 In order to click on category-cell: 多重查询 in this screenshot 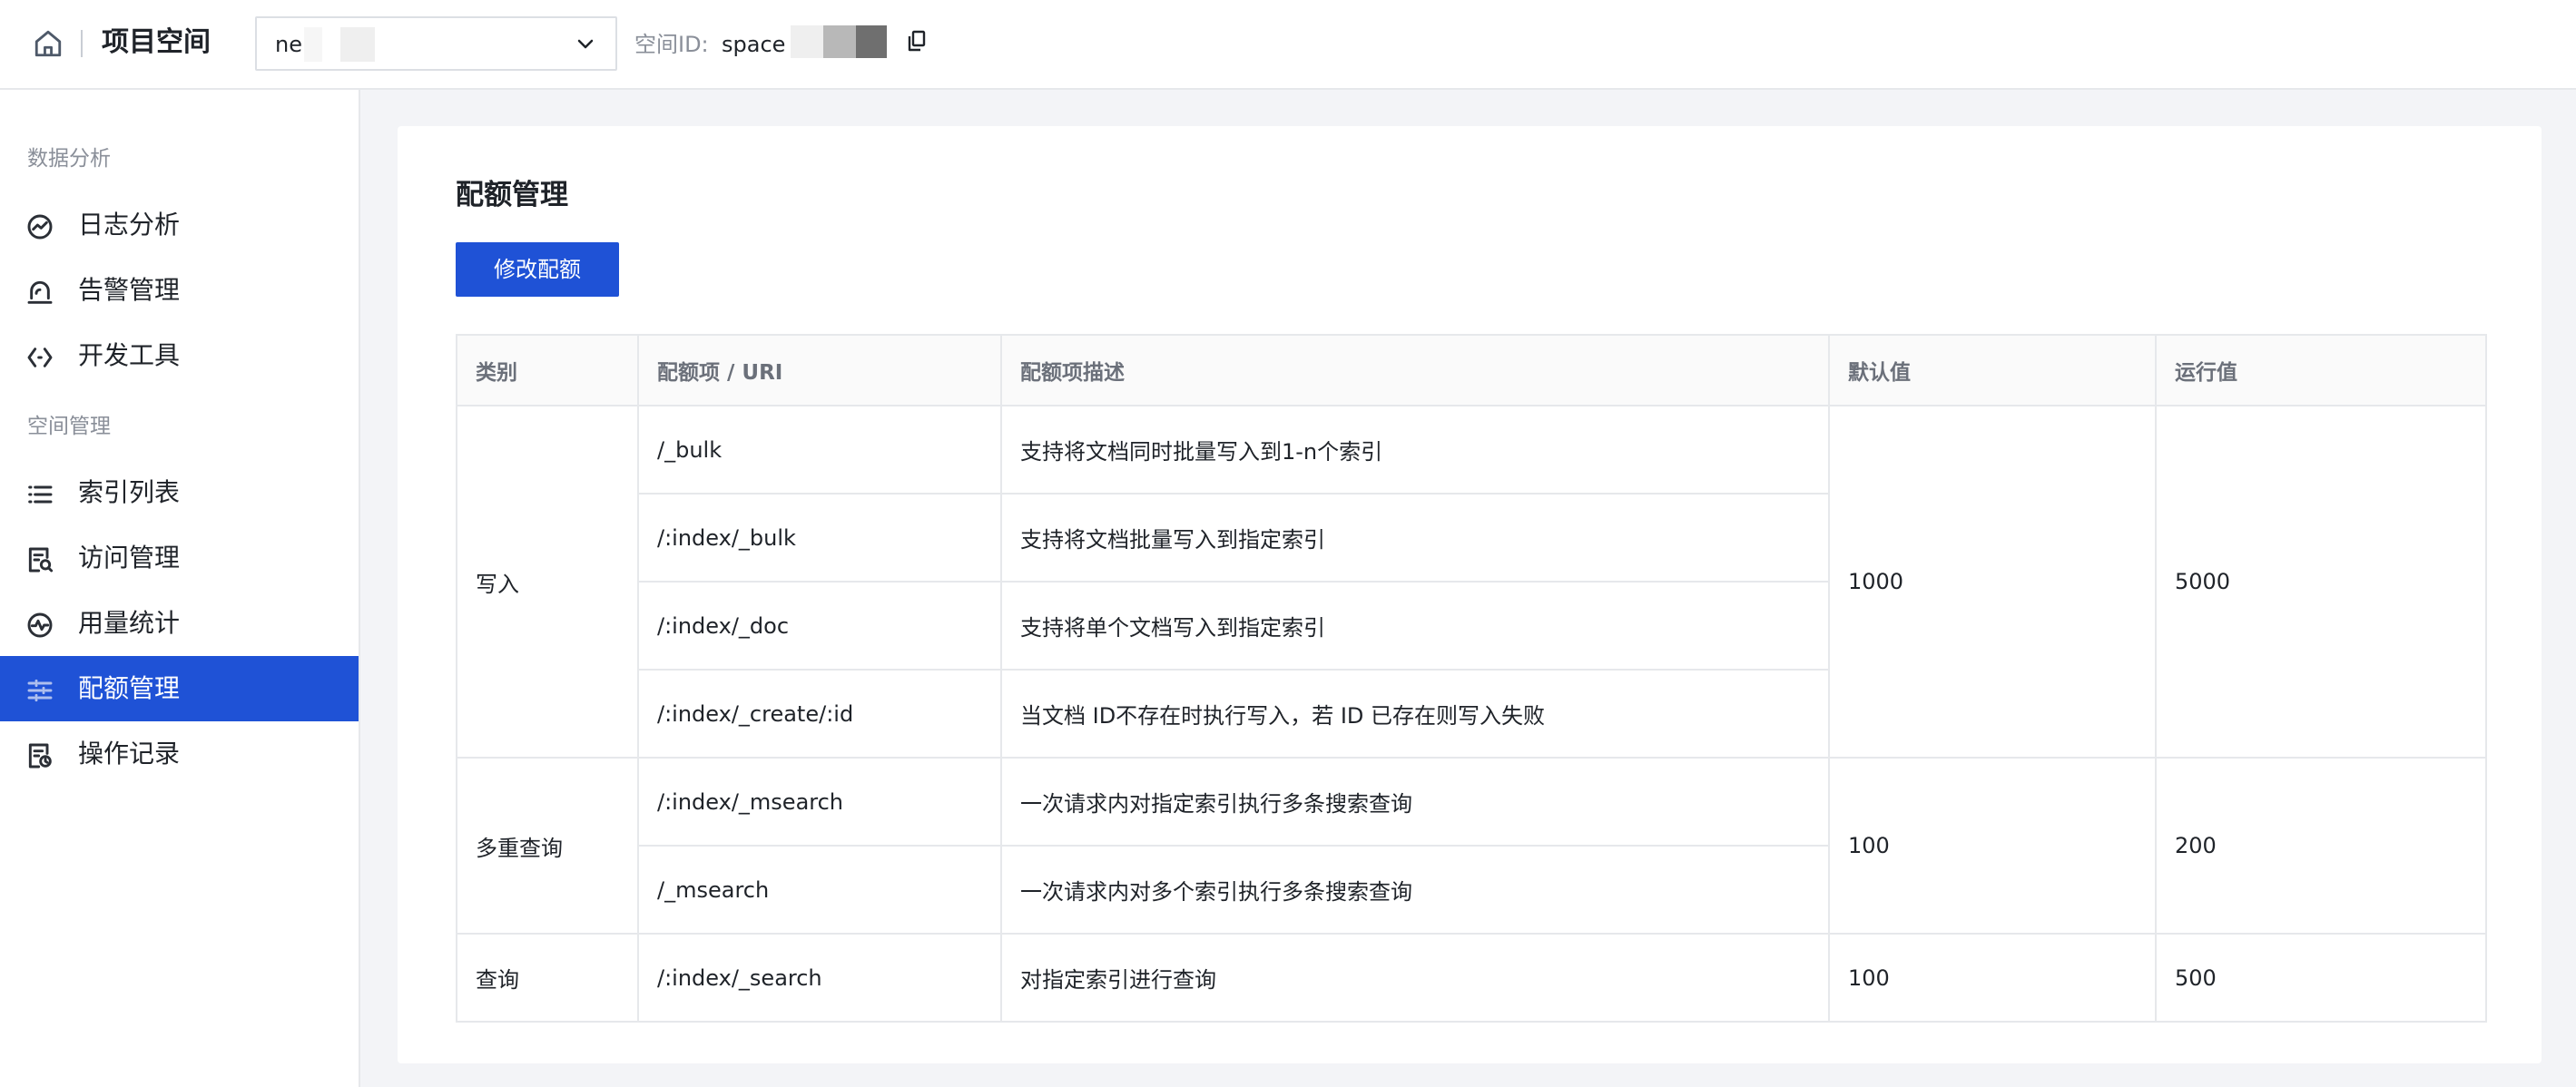, I will do `click(547, 846)`.